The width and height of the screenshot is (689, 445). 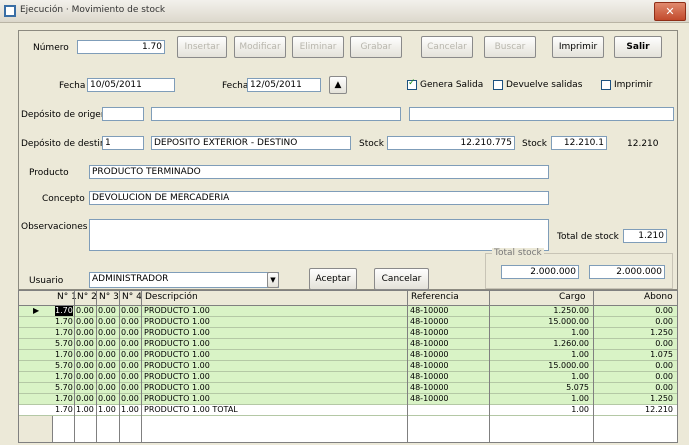 What do you see at coordinates (606, 85) in the screenshot?
I see `imprimir-checkbox` at bounding box center [606, 85].